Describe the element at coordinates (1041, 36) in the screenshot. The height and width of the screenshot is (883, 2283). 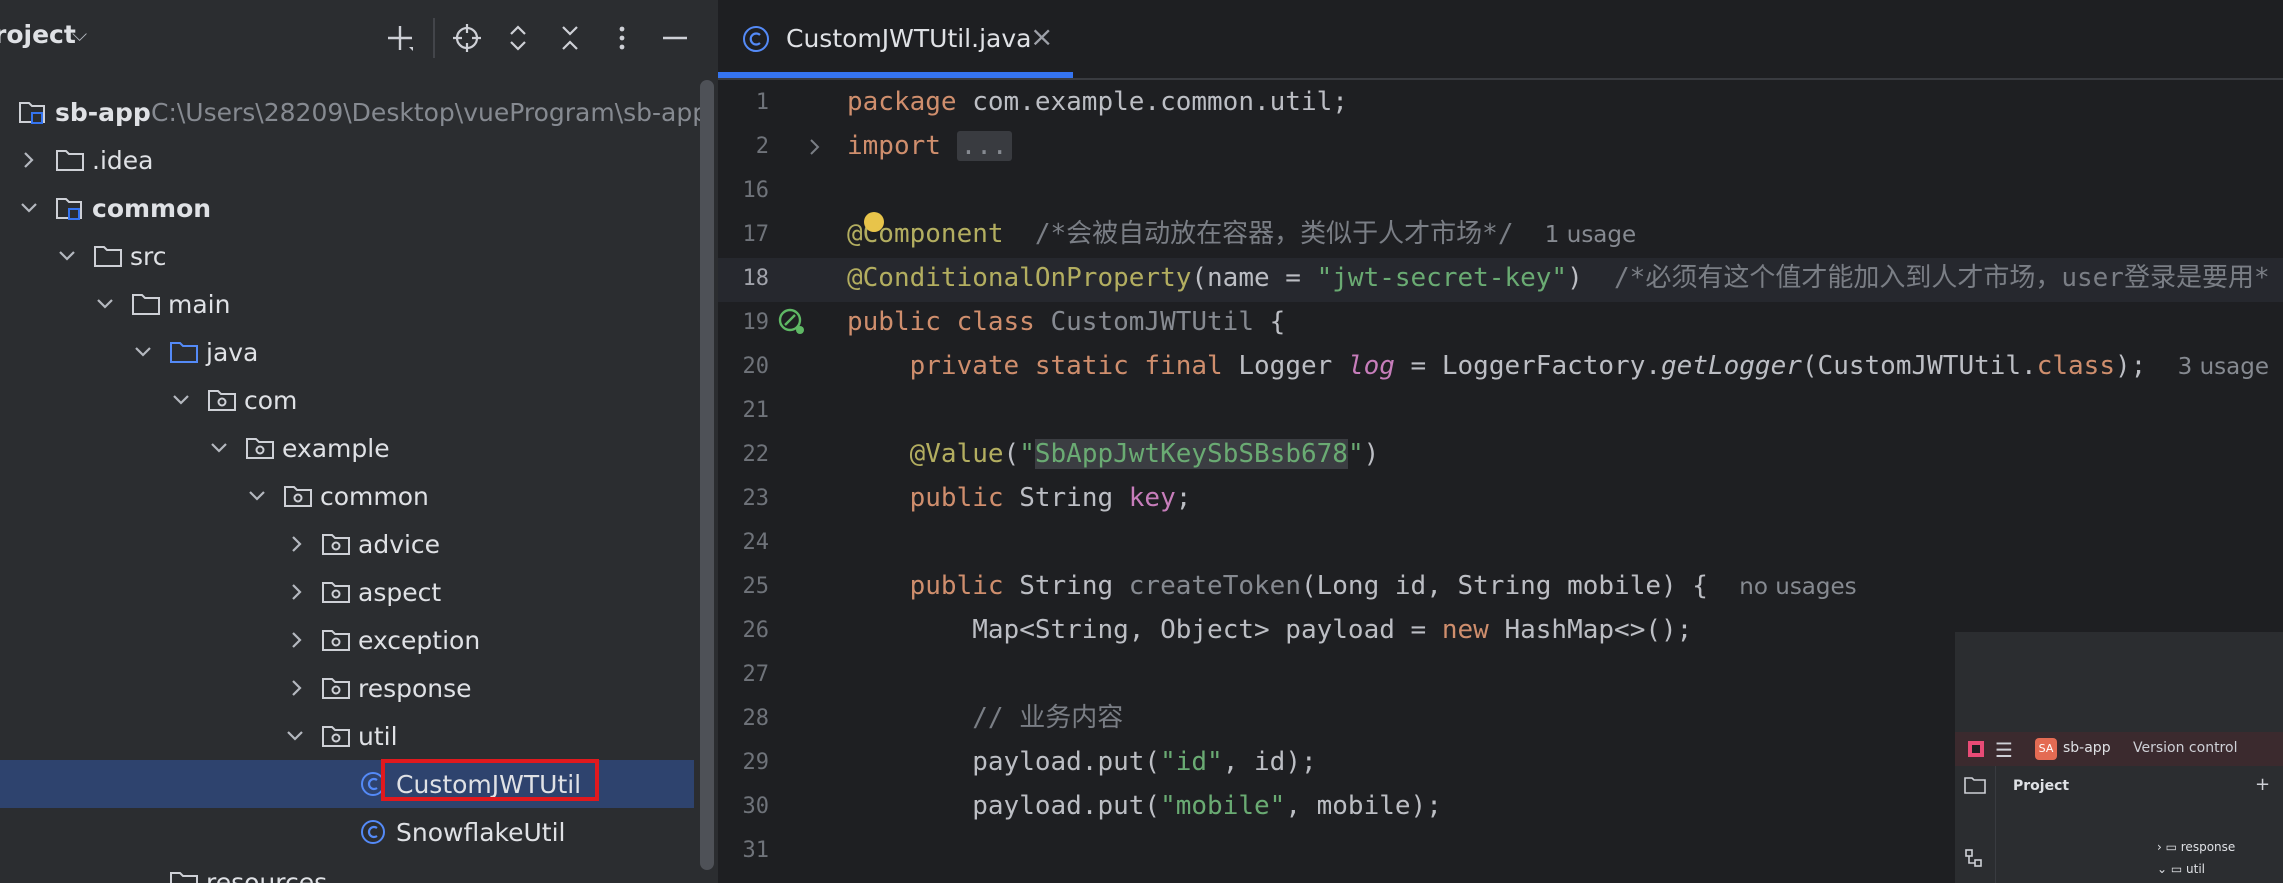
I see `close-icon: ×` at that location.